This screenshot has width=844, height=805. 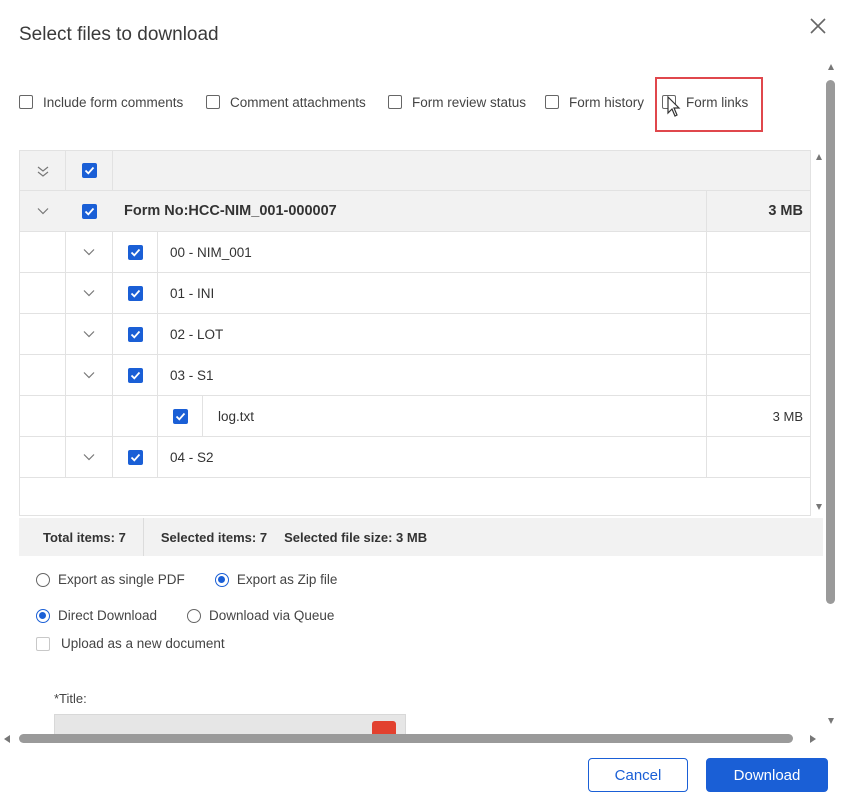 What do you see at coordinates (552, 102) in the screenshot?
I see `form-history-checkbox` at bounding box center [552, 102].